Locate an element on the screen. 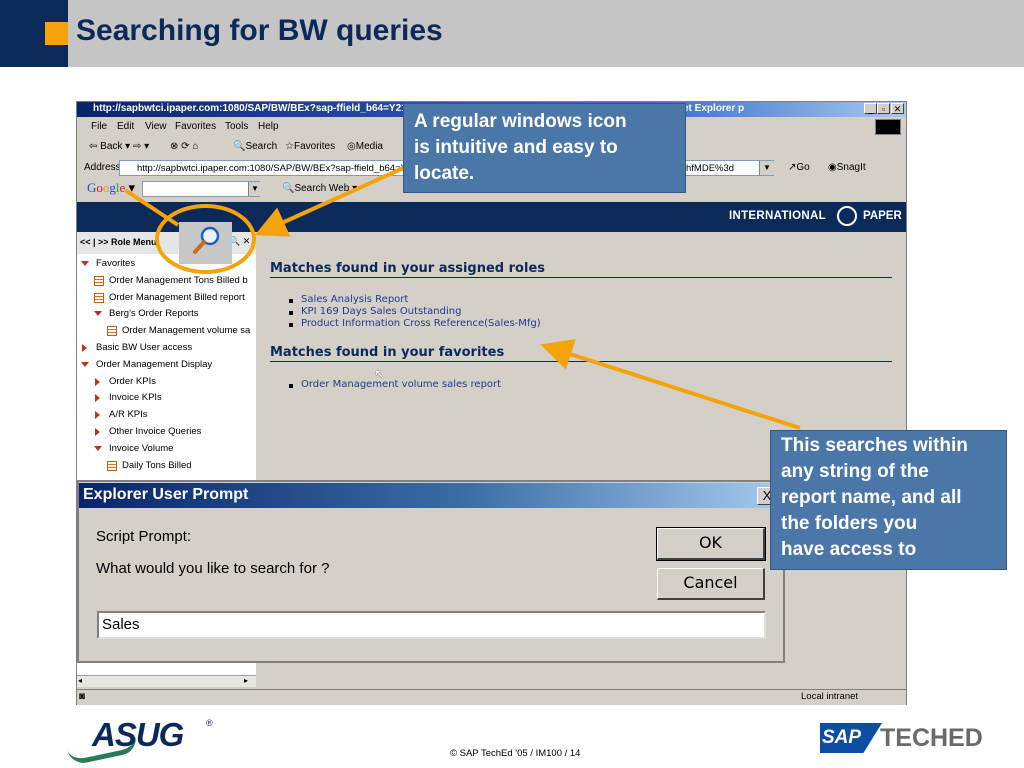 Image resolution: width=1024 pixels, height=768 pixels. asug-logo: ASUG is located at coordinates (138, 734).